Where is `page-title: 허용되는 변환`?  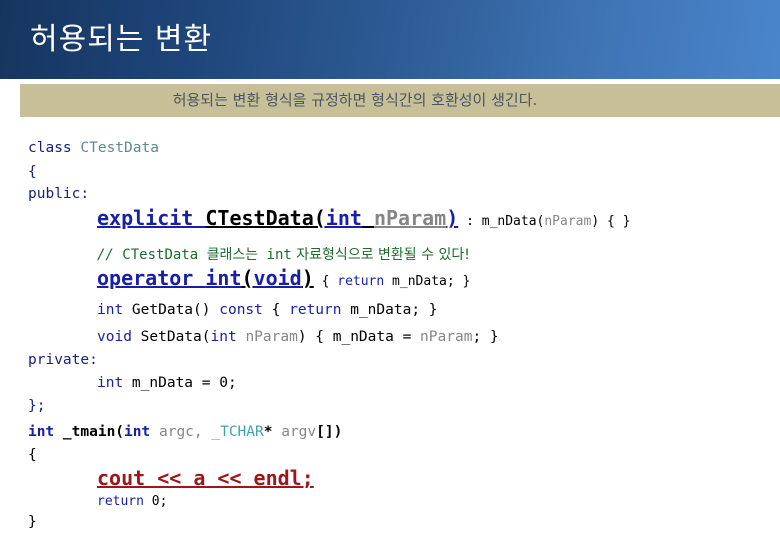 page-title: 허용되는 변환 is located at coordinates (121, 39).